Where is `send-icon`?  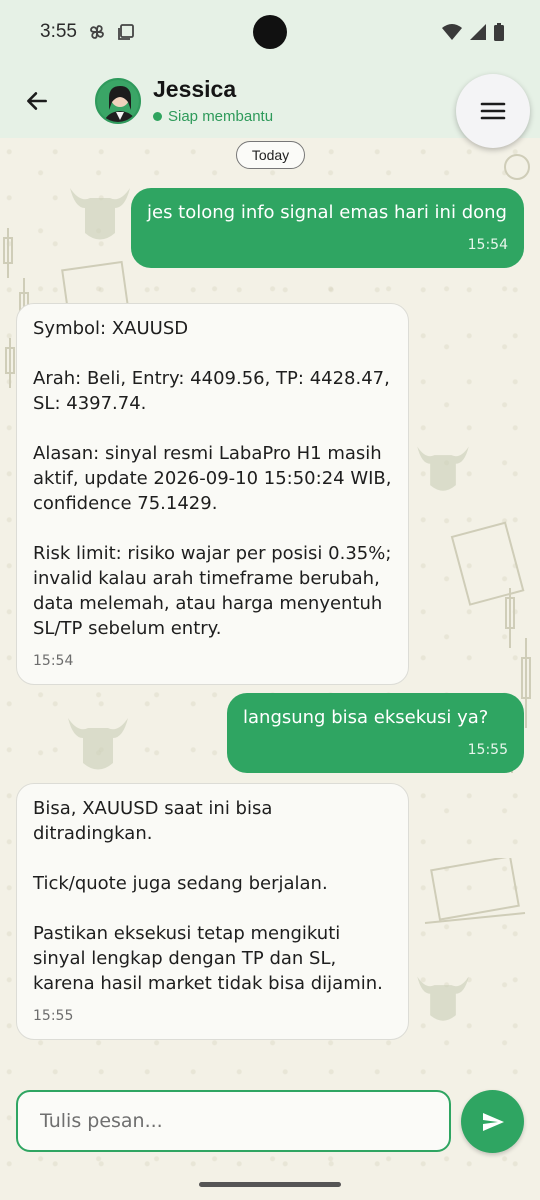 send-icon is located at coordinates (493, 1121).